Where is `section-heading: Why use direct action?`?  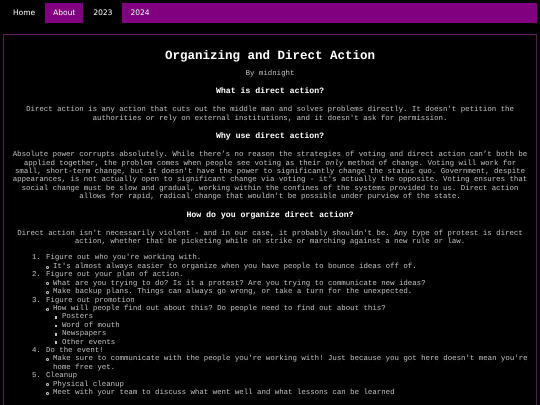
section-heading: Why use direct action? is located at coordinates (270, 137).